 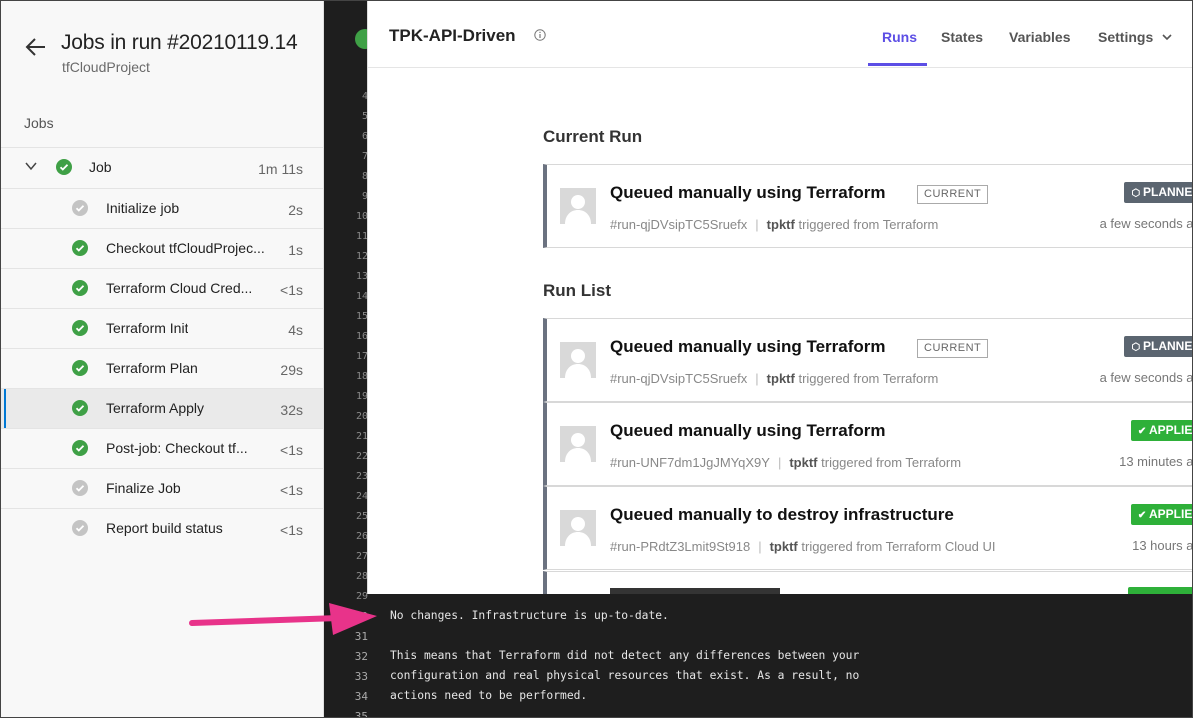 What do you see at coordinates (36, 47) in the screenshot?
I see `back-arrow-icon` at bounding box center [36, 47].